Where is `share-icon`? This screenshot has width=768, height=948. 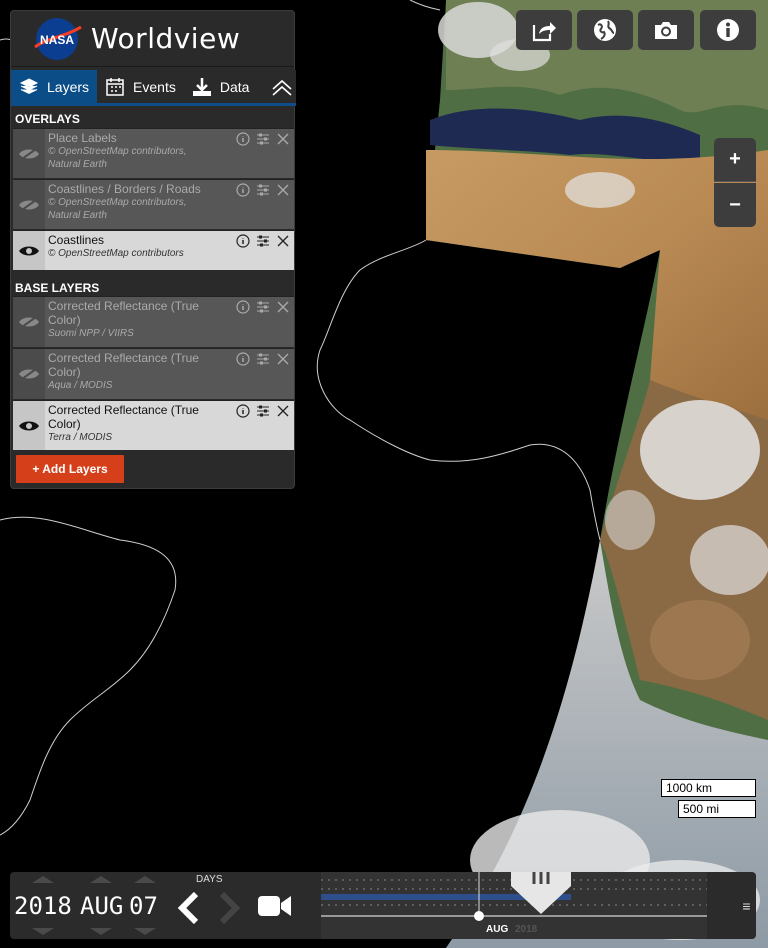 share-icon is located at coordinates (544, 32).